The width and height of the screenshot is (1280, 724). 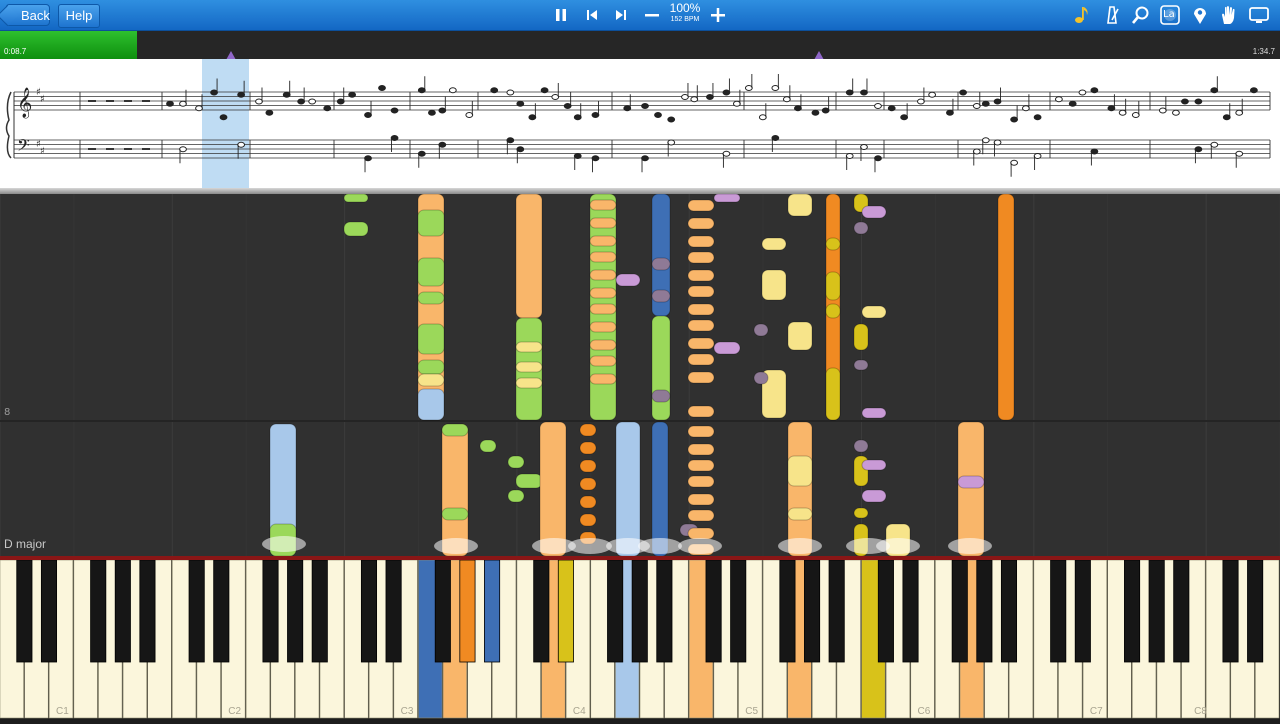 What do you see at coordinates (225, 124) in the screenshot?
I see `playback-highlight` at bounding box center [225, 124].